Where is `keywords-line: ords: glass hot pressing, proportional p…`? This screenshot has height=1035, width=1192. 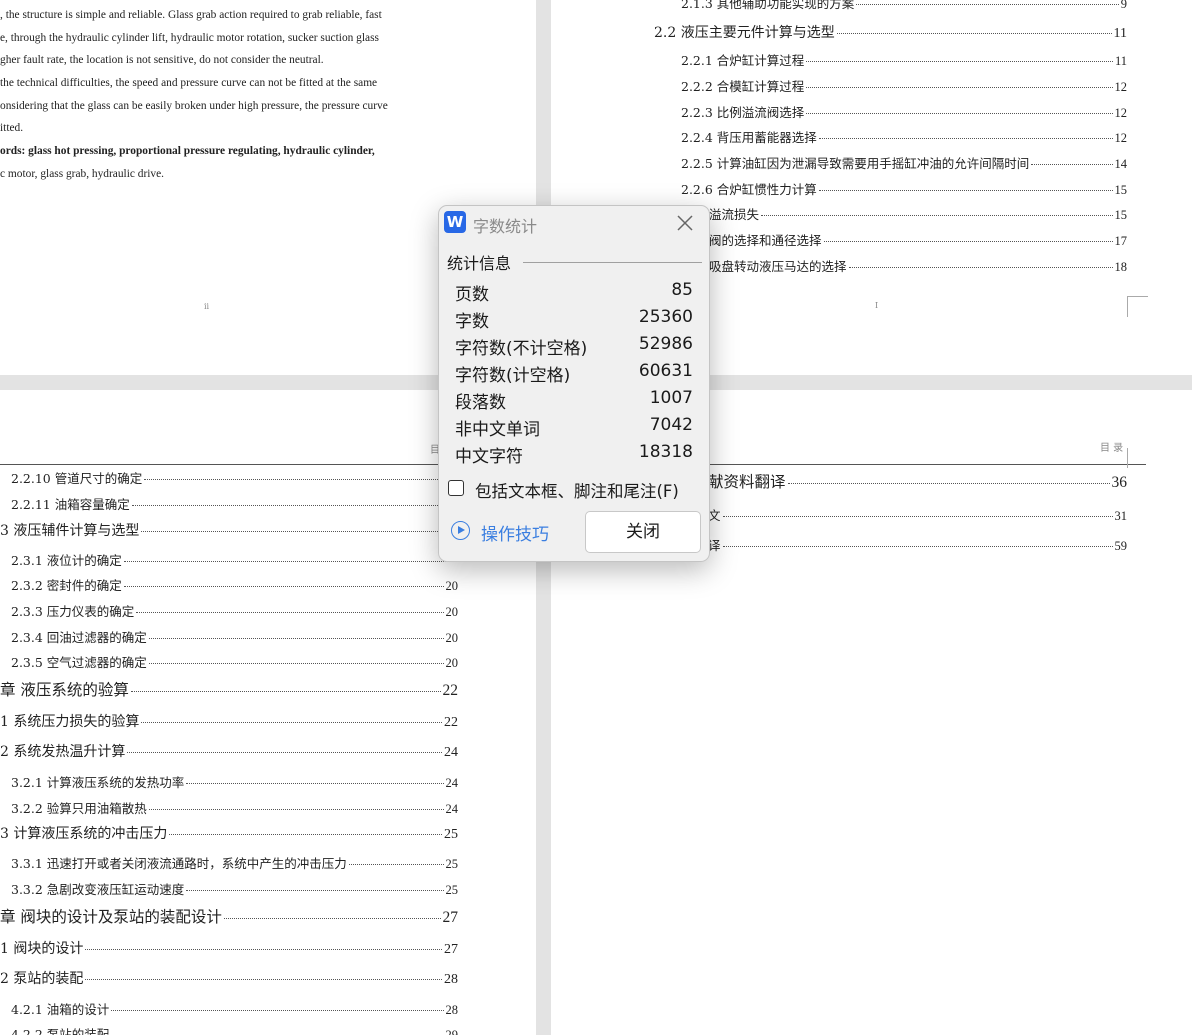 keywords-line: ords: glass hot pressing, proportional p… is located at coordinates (187, 151).